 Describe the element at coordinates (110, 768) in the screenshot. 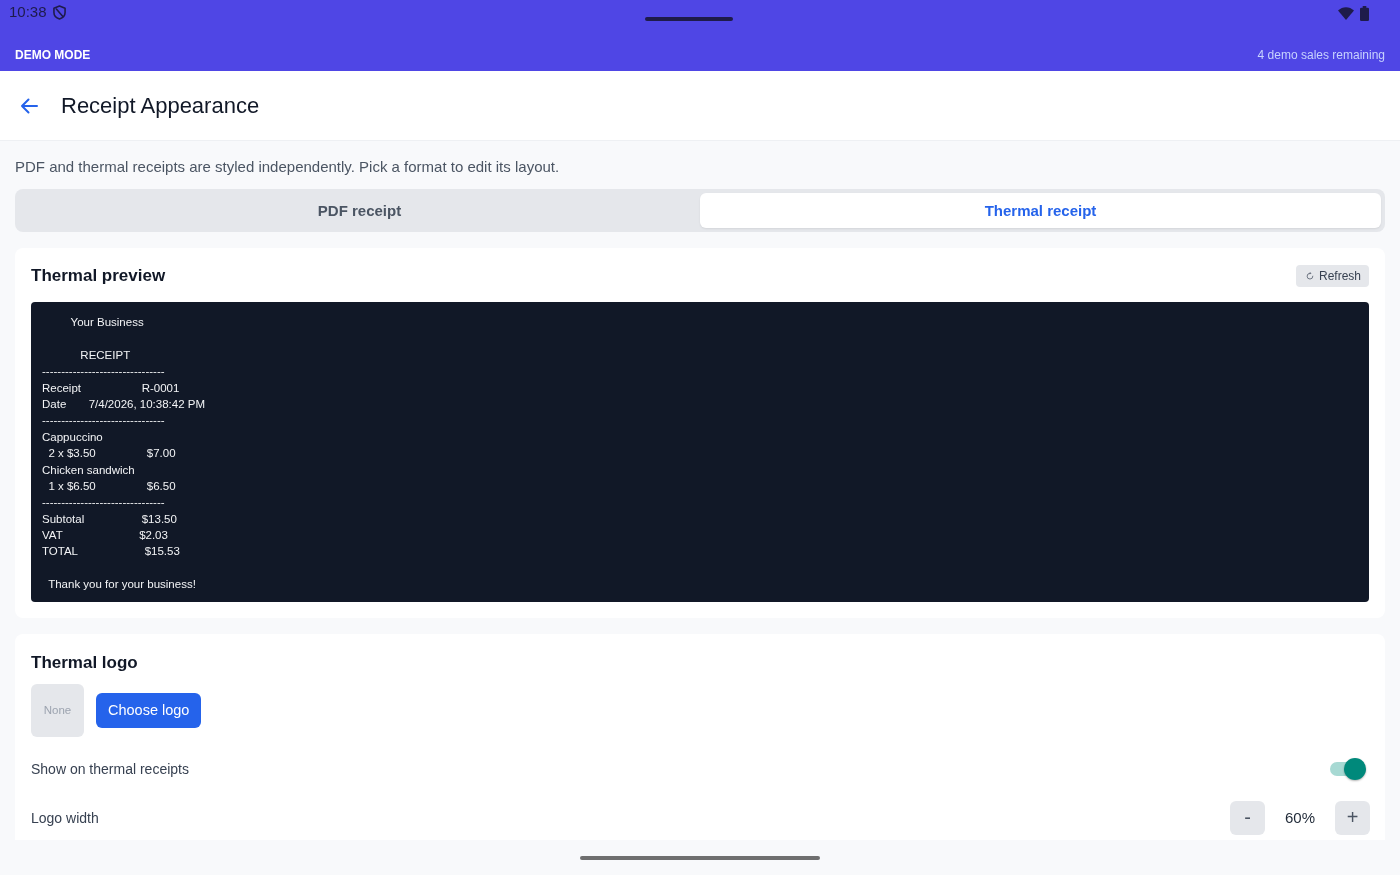

I see `setting-label: Show on thermal receipts` at that location.